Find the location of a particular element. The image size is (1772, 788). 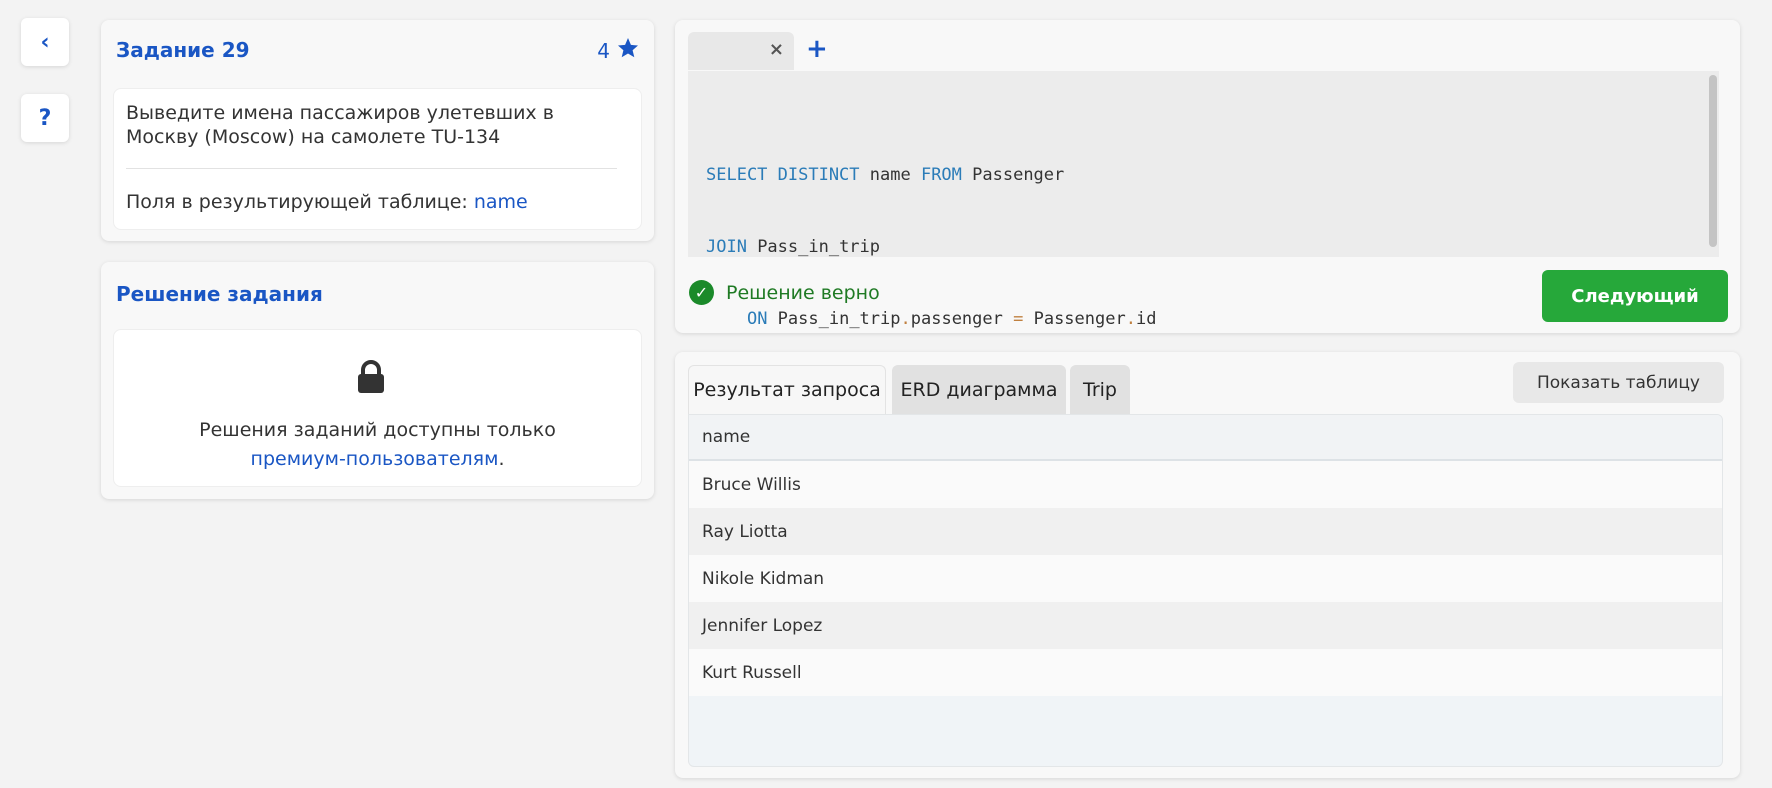

add-tab-button: + is located at coordinates (817, 49).